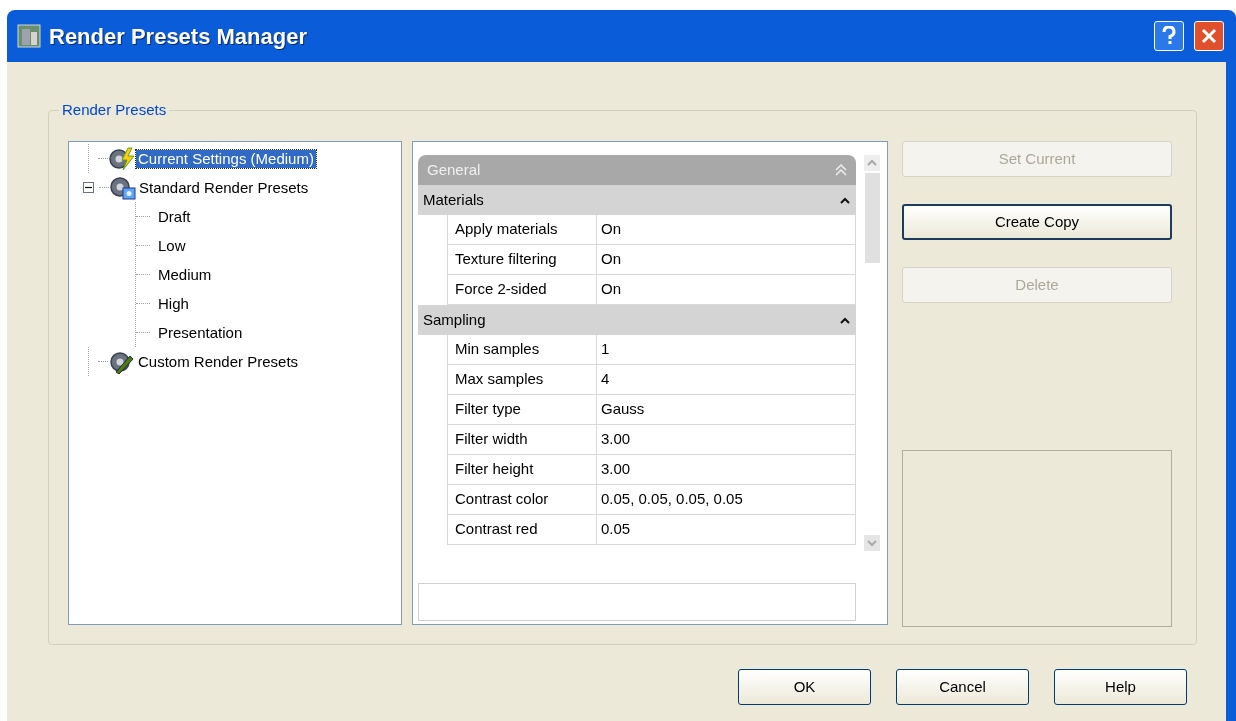 The height and width of the screenshot is (721, 1236). What do you see at coordinates (726, 350) in the screenshot?
I see `property-value: 1` at bounding box center [726, 350].